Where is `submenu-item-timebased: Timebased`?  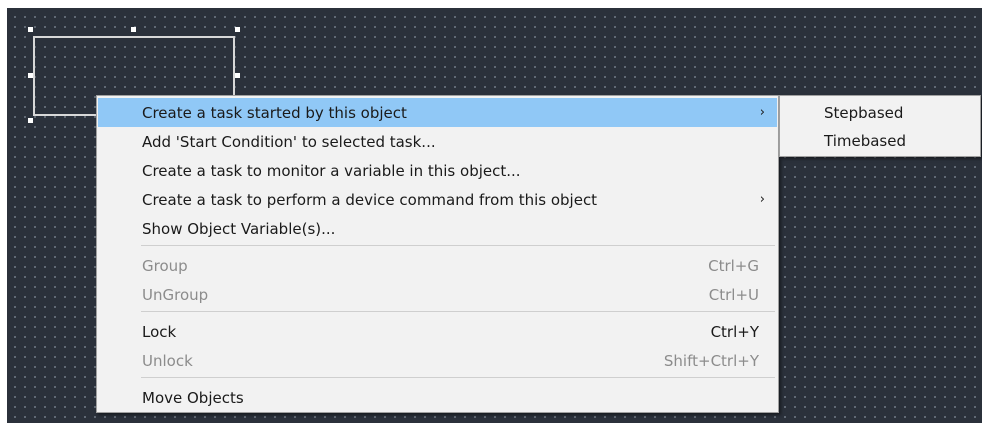
submenu-item-timebased: Timebased is located at coordinates (880, 141).